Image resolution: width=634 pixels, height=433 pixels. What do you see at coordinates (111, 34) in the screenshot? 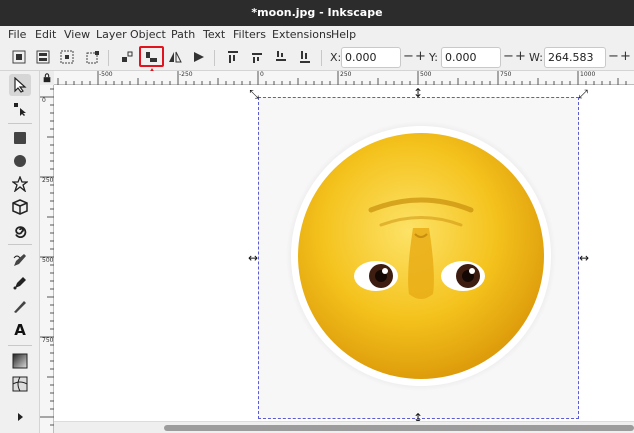
I see `menu-layer: Layer` at bounding box center [111, 34].